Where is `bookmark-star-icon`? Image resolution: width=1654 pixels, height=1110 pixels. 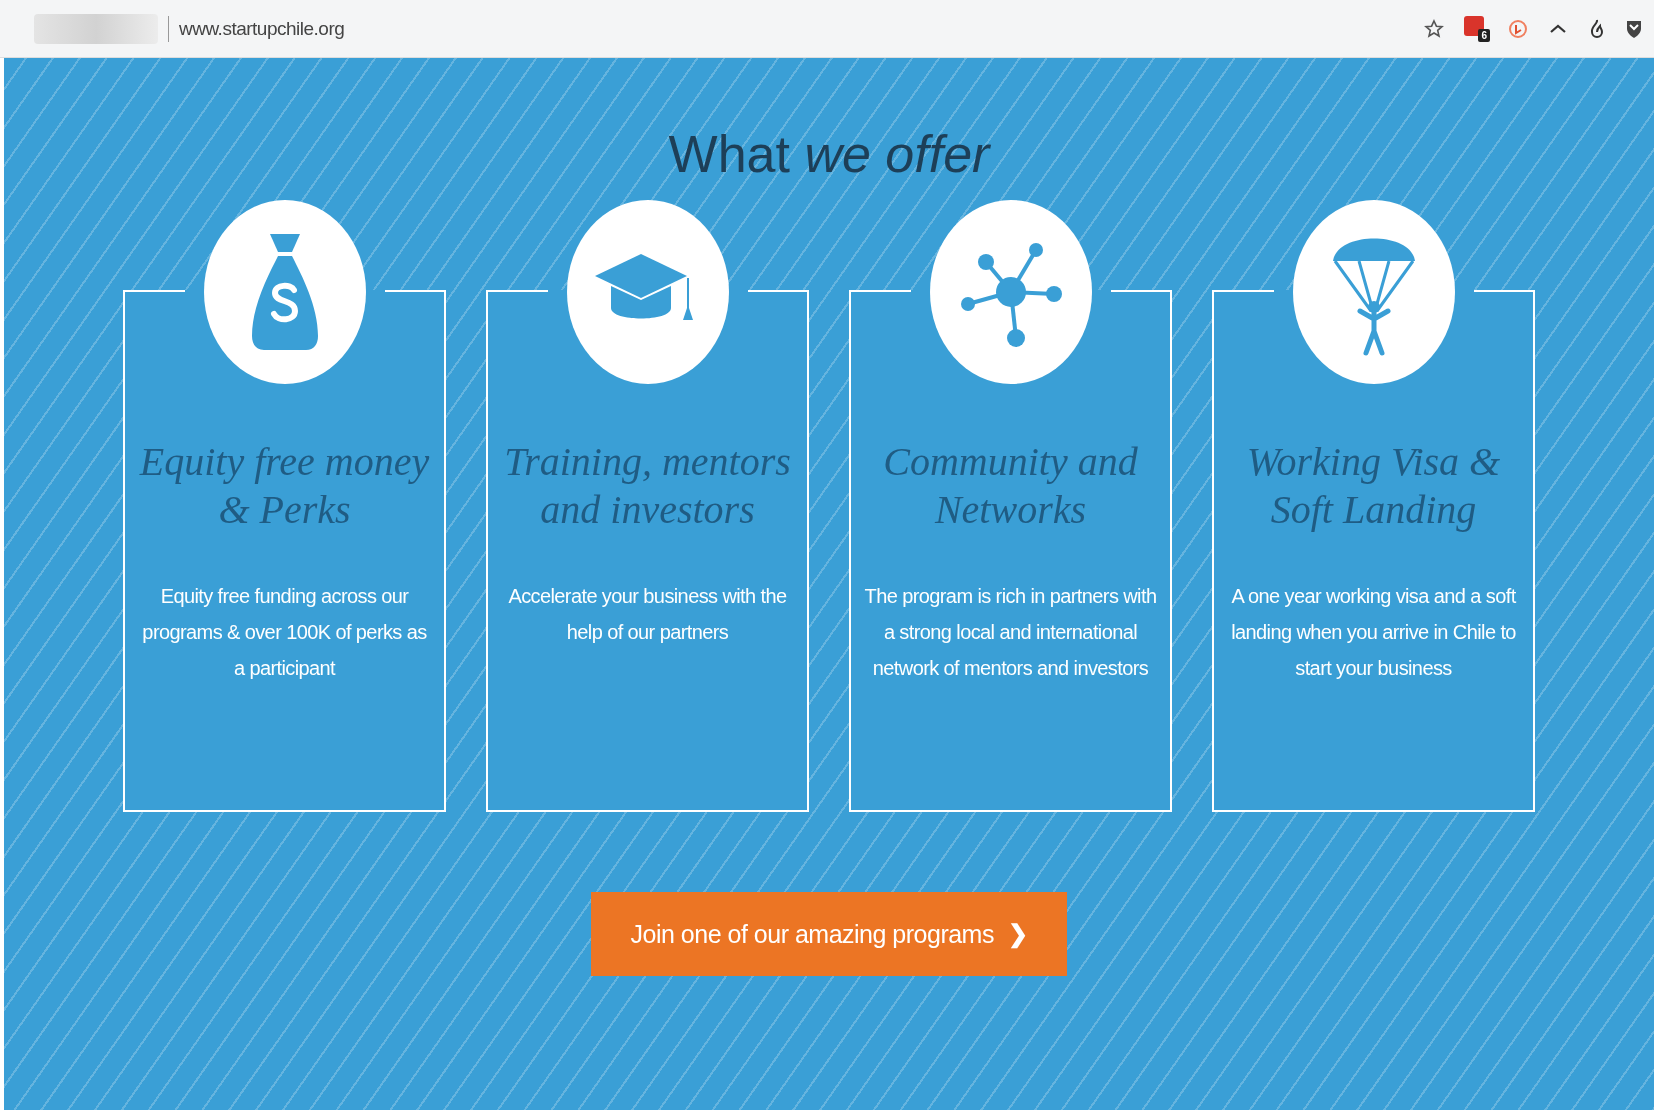
bookmark-star-icon is located at coordinates (1434, 28).